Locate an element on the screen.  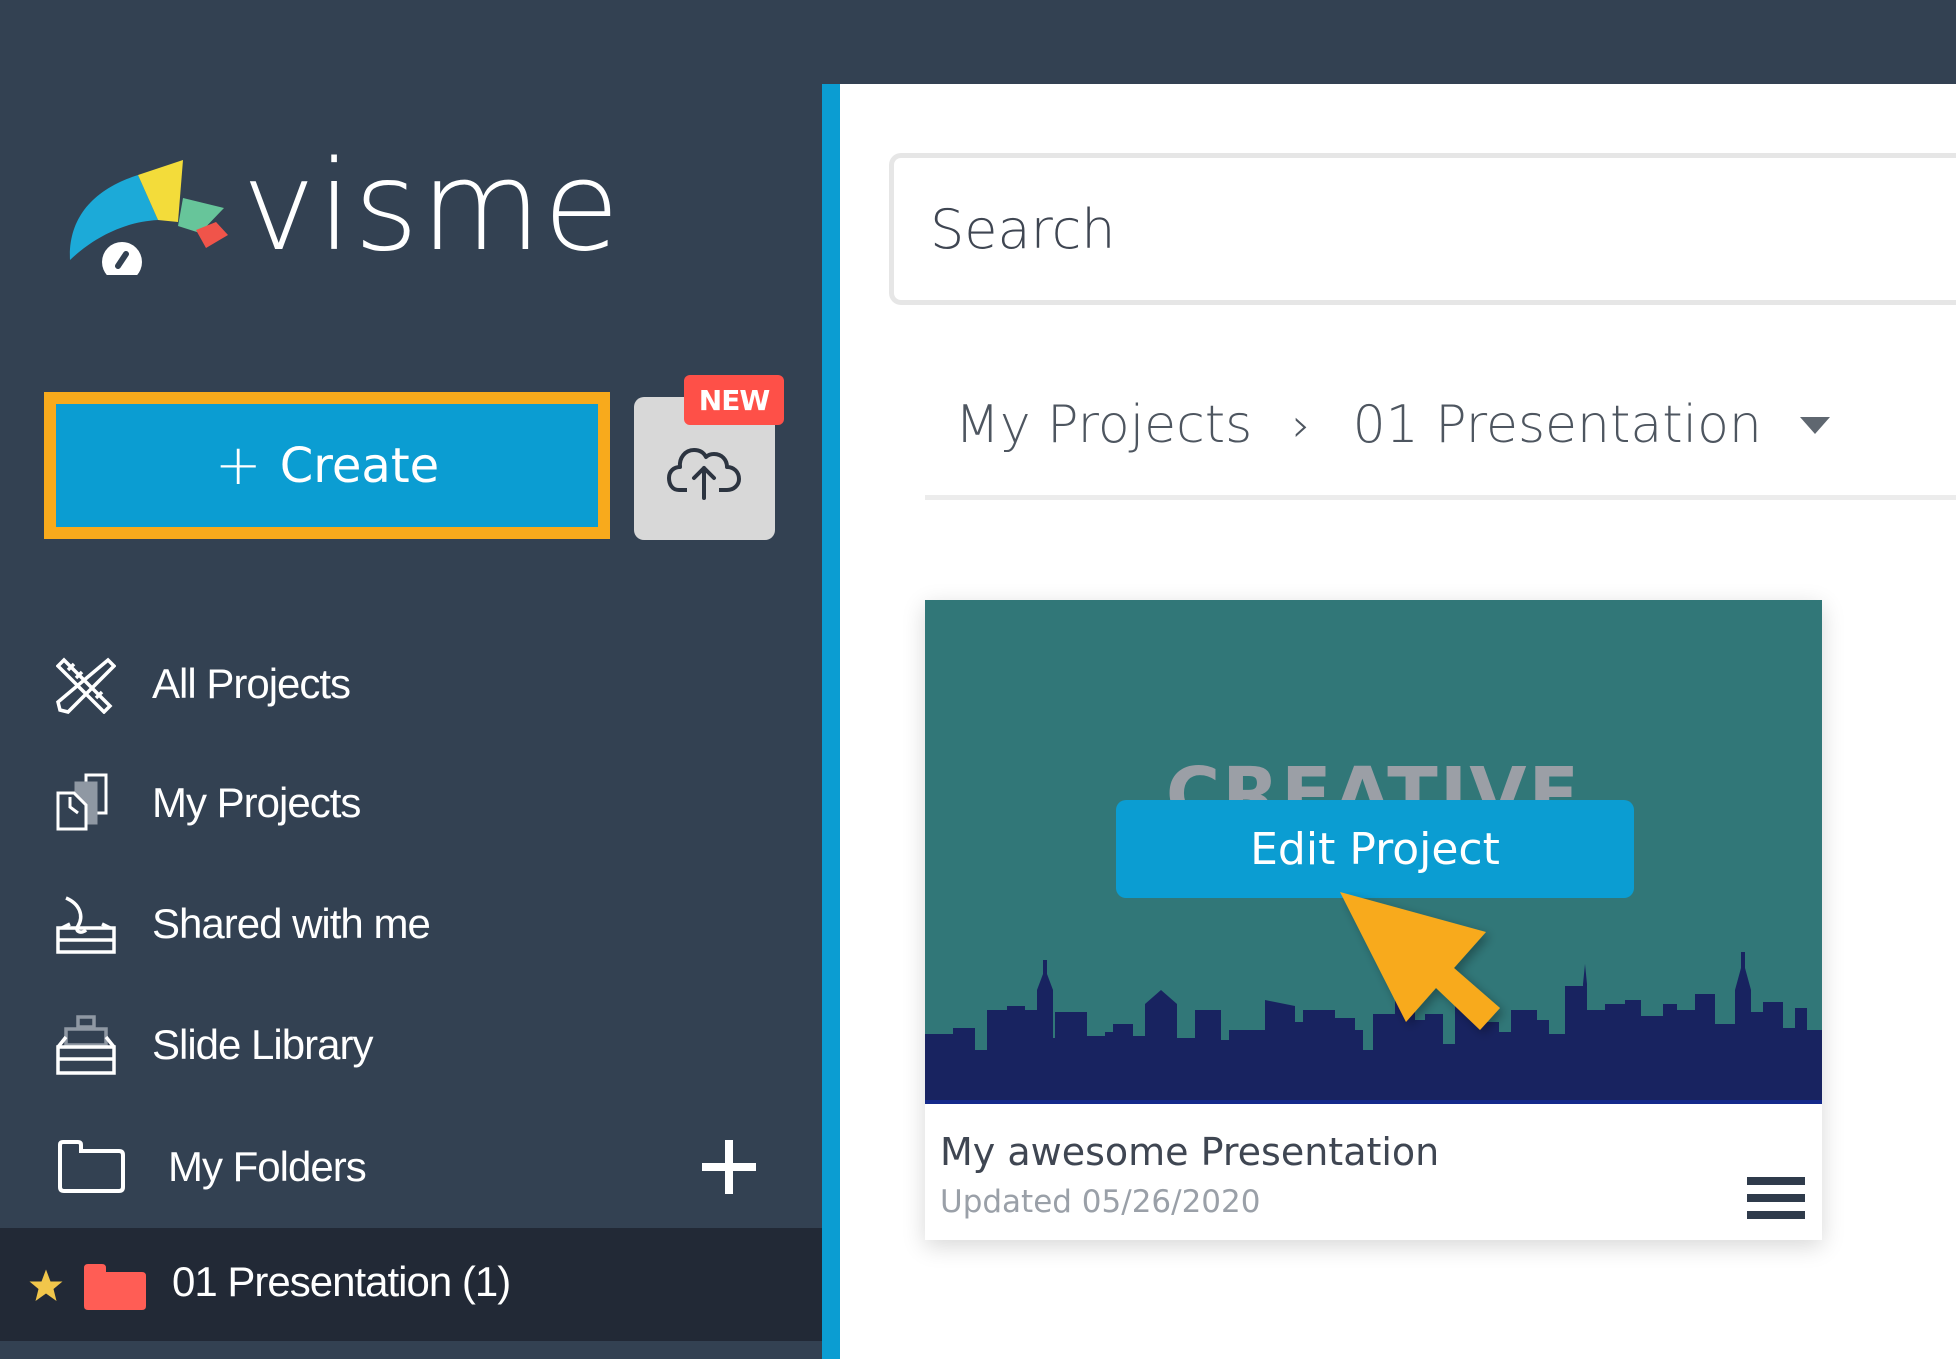
caret-down-icon is located at coordinates (1814, 425).